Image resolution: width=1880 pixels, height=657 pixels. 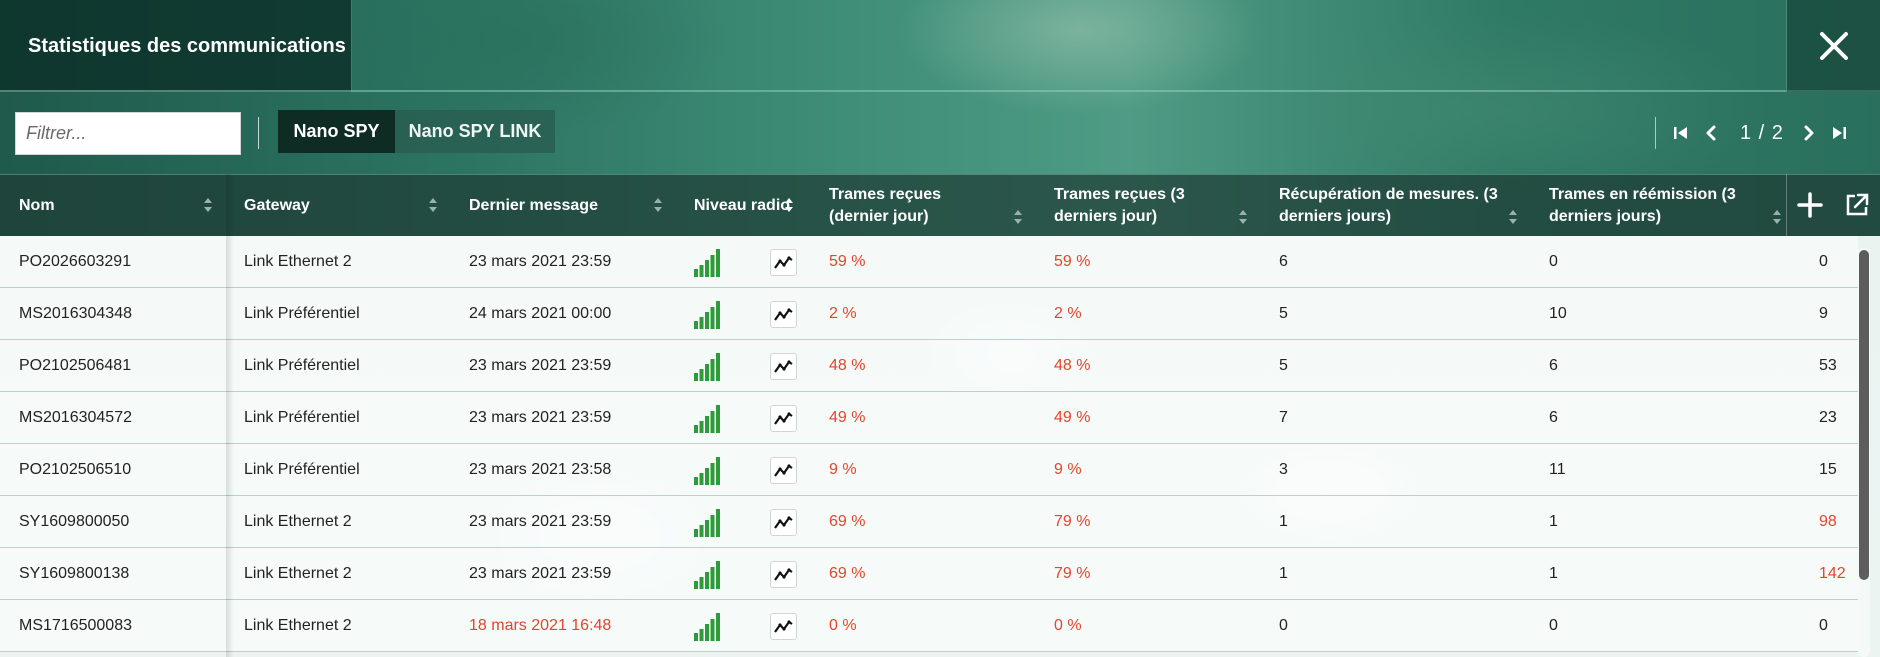 What do you see at coordinates (128, 133) in the screenshot?
I see `filter-input` at bounding box center [128, 133].